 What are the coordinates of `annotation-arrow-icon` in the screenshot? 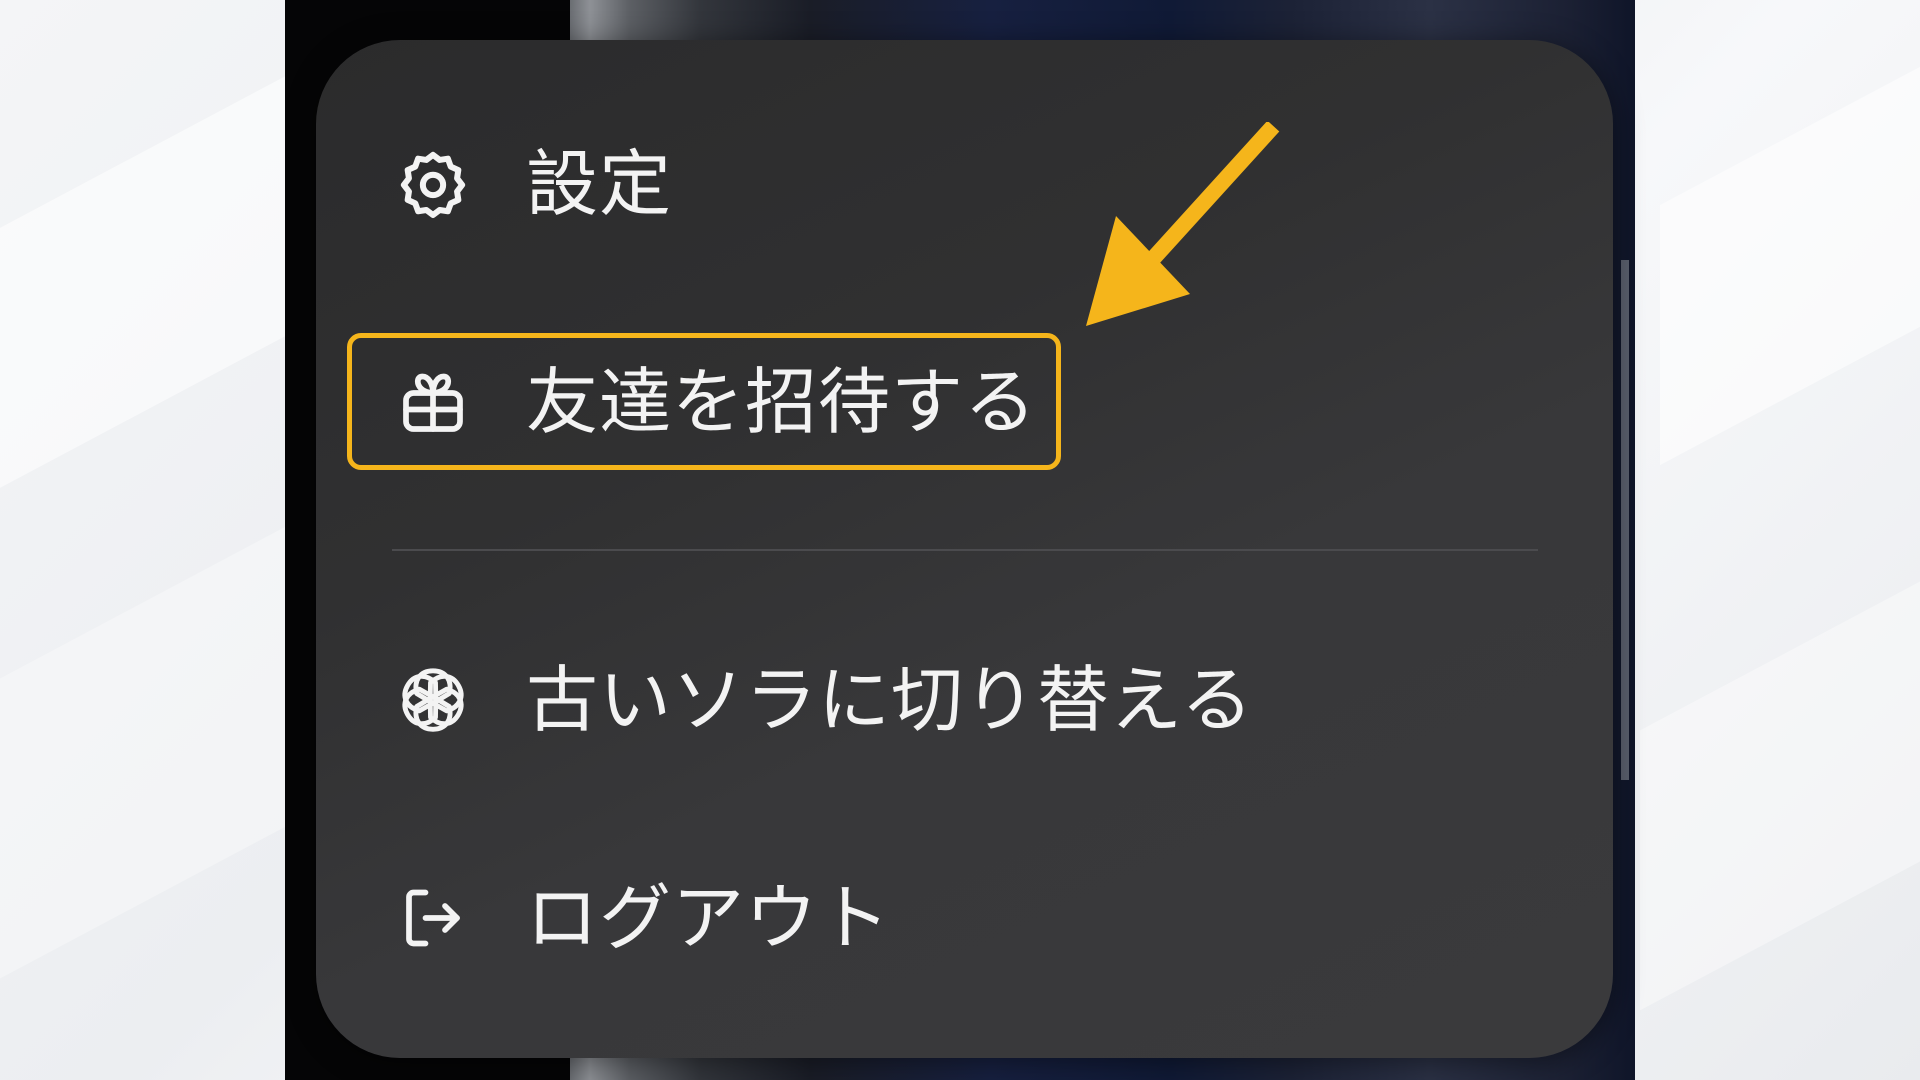 It's located at (1183, 224).